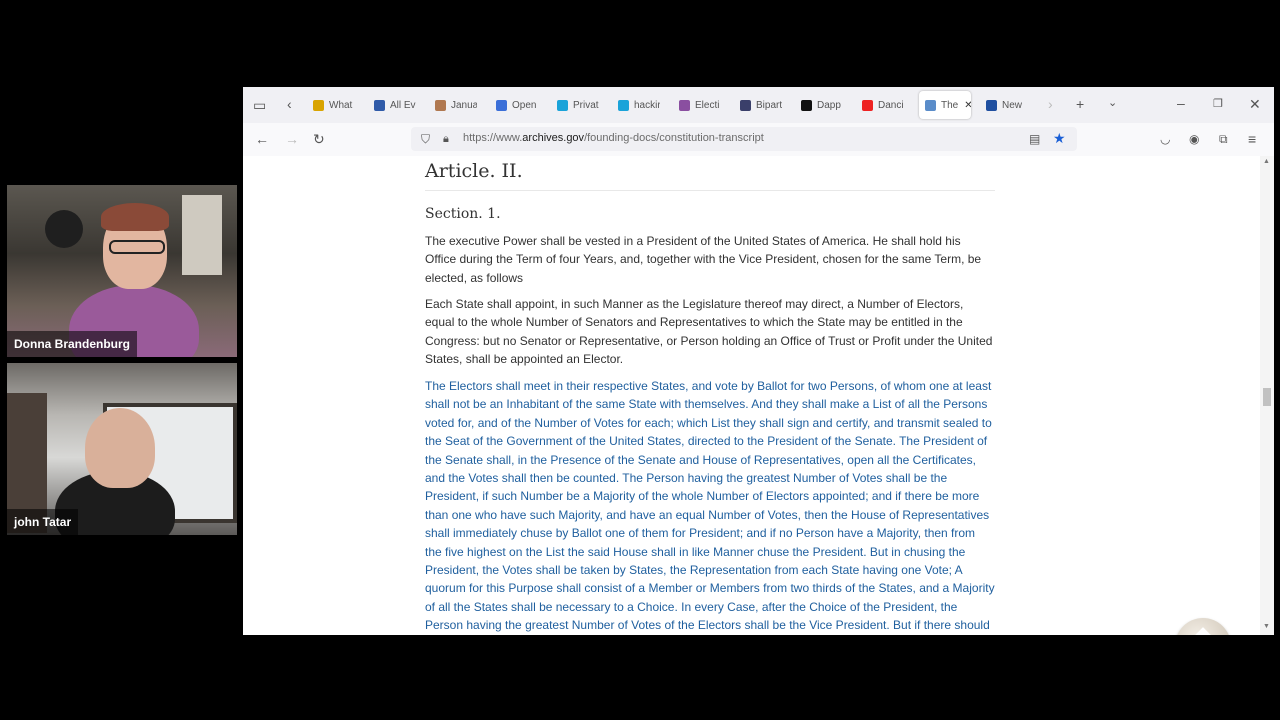 The height and width of the screenshot is (720, 1280). Describe the element at coordinates (1203, 631) in the screenshot. I see `arrow-up-icon` at that location.